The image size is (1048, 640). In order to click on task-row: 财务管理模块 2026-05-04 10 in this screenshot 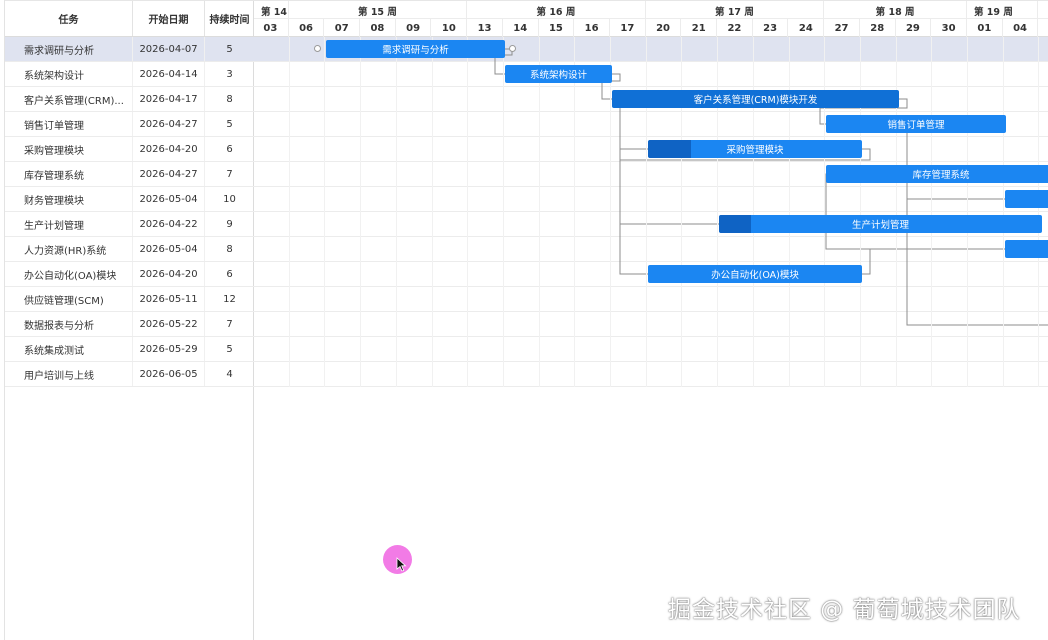, I will do `click(129, 199)`.